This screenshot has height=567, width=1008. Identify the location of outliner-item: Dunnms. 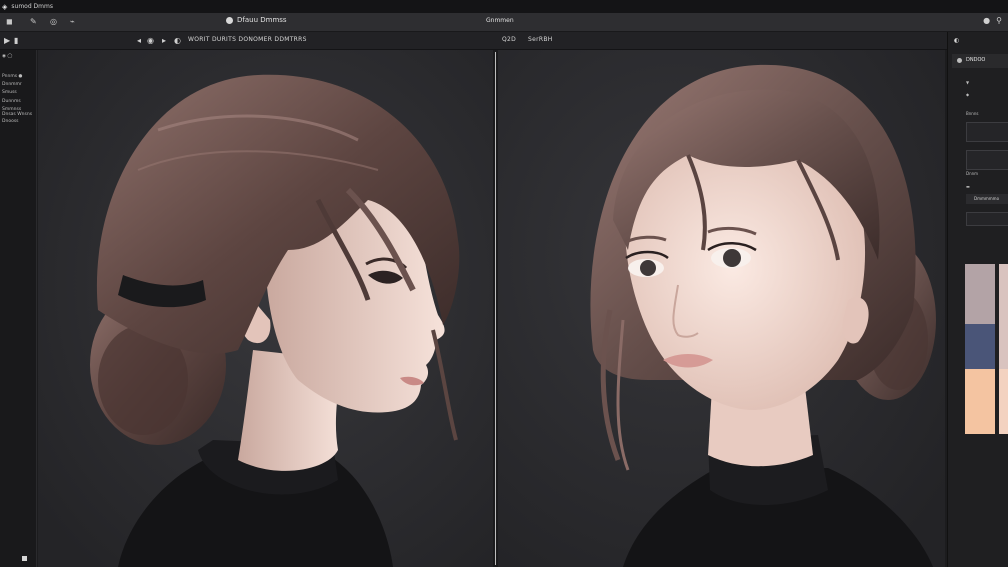
(11, 102).